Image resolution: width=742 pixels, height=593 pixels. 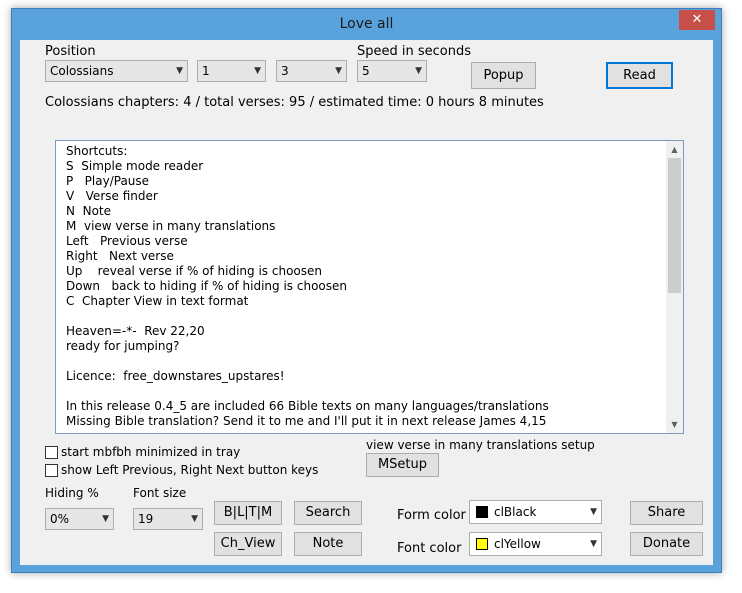 What do you see at coordinates (402, 465) in the screenshot?
I see `msetup-button: MSetup` at bounding box center [402, 465].